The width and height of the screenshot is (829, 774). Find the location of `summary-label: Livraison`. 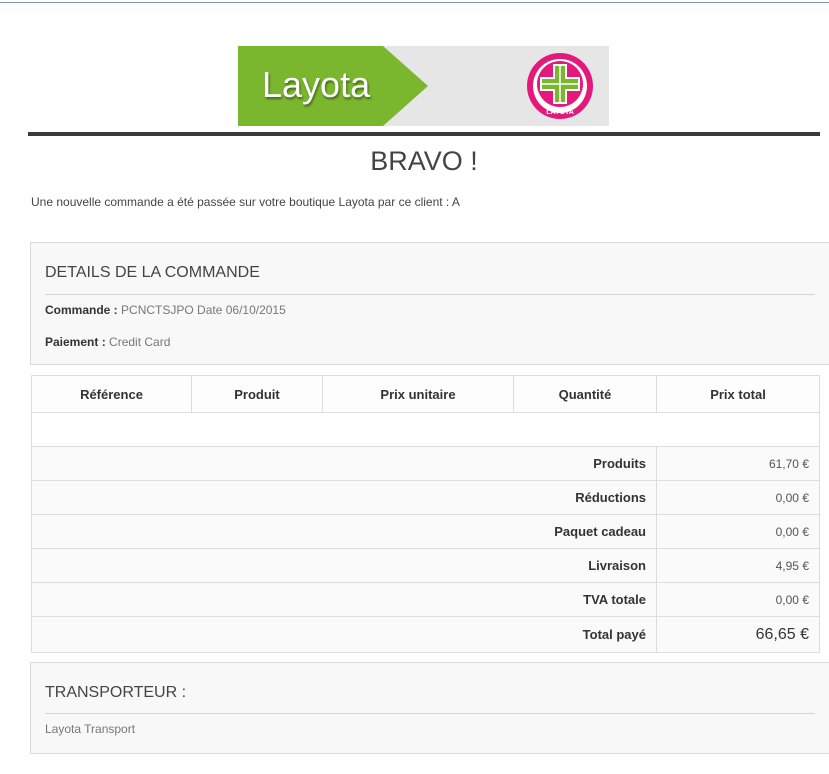

summary-label: Livraison is located at coordinates (344, 565).